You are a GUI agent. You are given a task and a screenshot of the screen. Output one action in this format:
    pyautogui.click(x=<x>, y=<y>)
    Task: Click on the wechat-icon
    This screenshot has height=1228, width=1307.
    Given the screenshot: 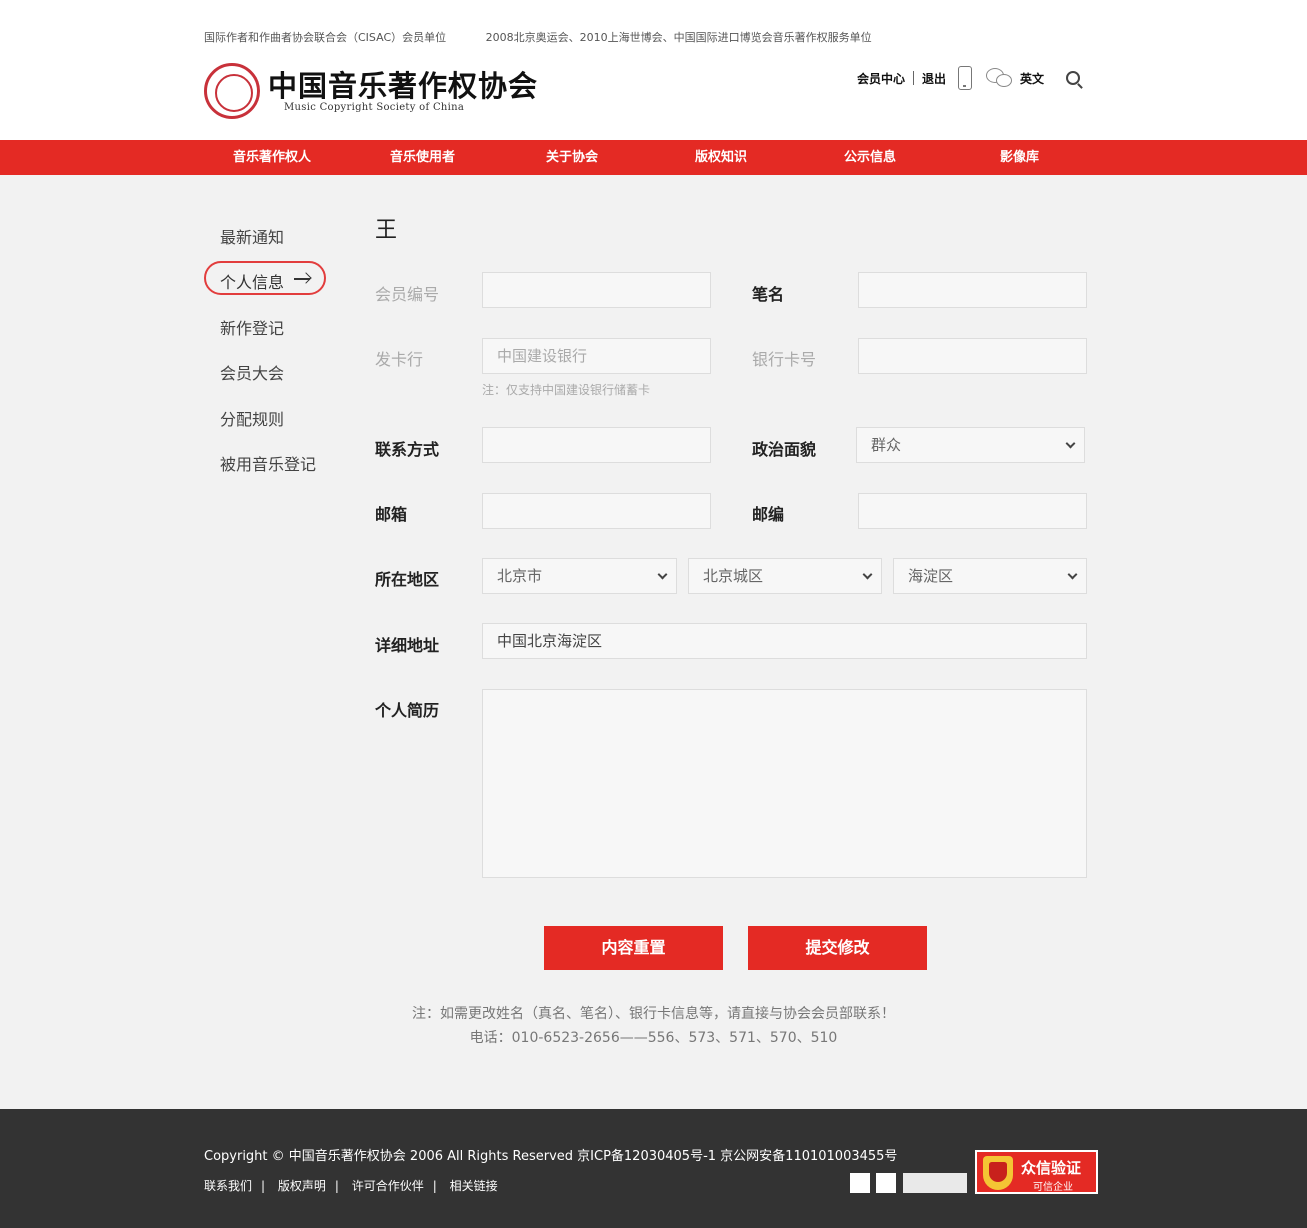 What is the action you would take?
    pyautogui.click(x=999, y=78)
    